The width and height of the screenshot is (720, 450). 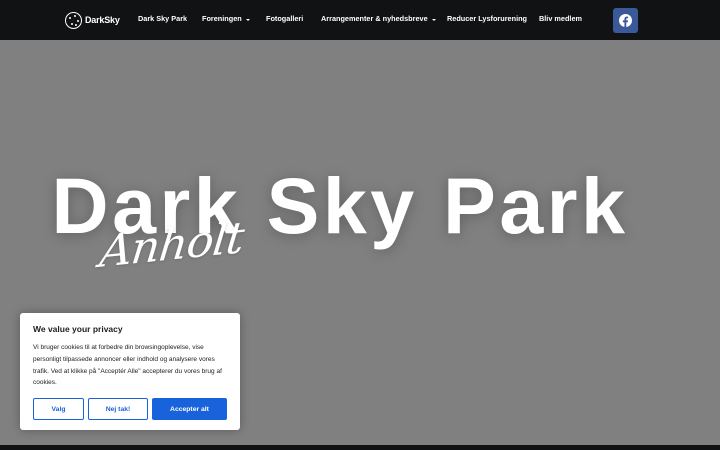 I want to click on nav-item-label: Dark Sky Park, so click(x=163, y=18).